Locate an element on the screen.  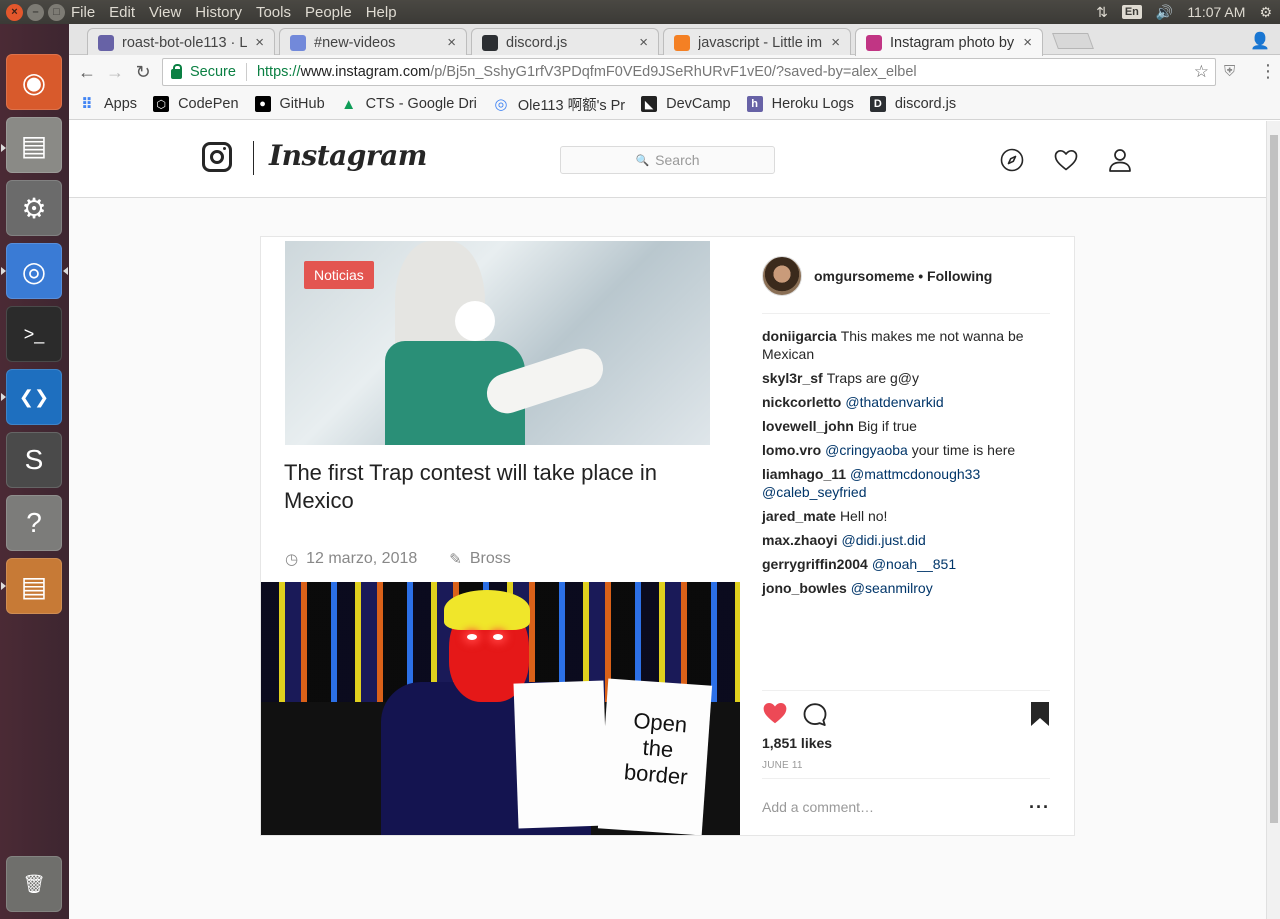
close-window-button: × is located at coordinates (14, 12).